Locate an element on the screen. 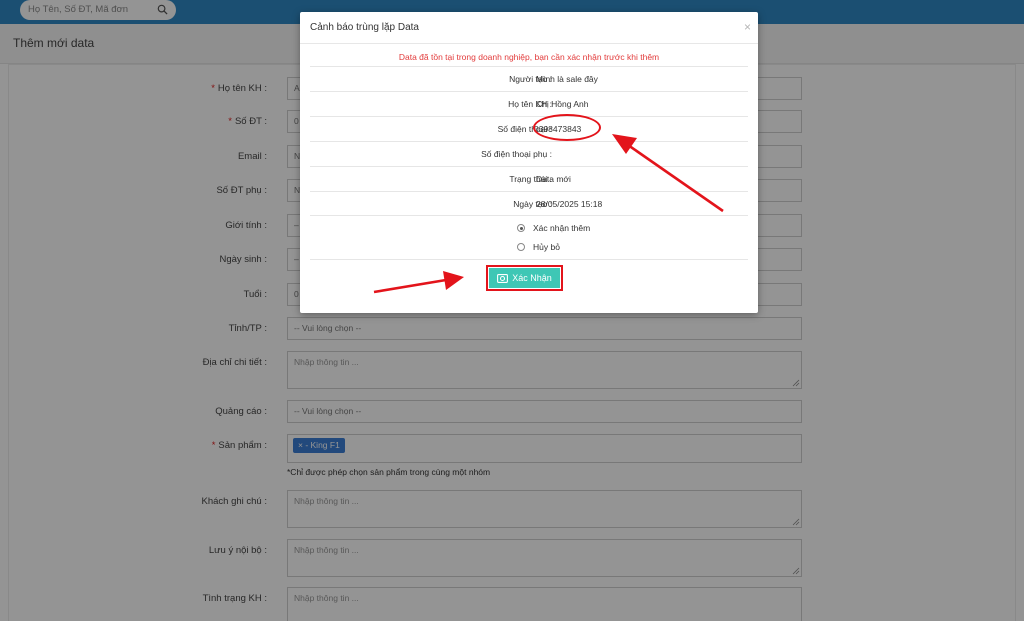 The width and height of the screenshot is (1024, 621). radio-cancel: Hủy bỏ is located at coordinates (538, 247).